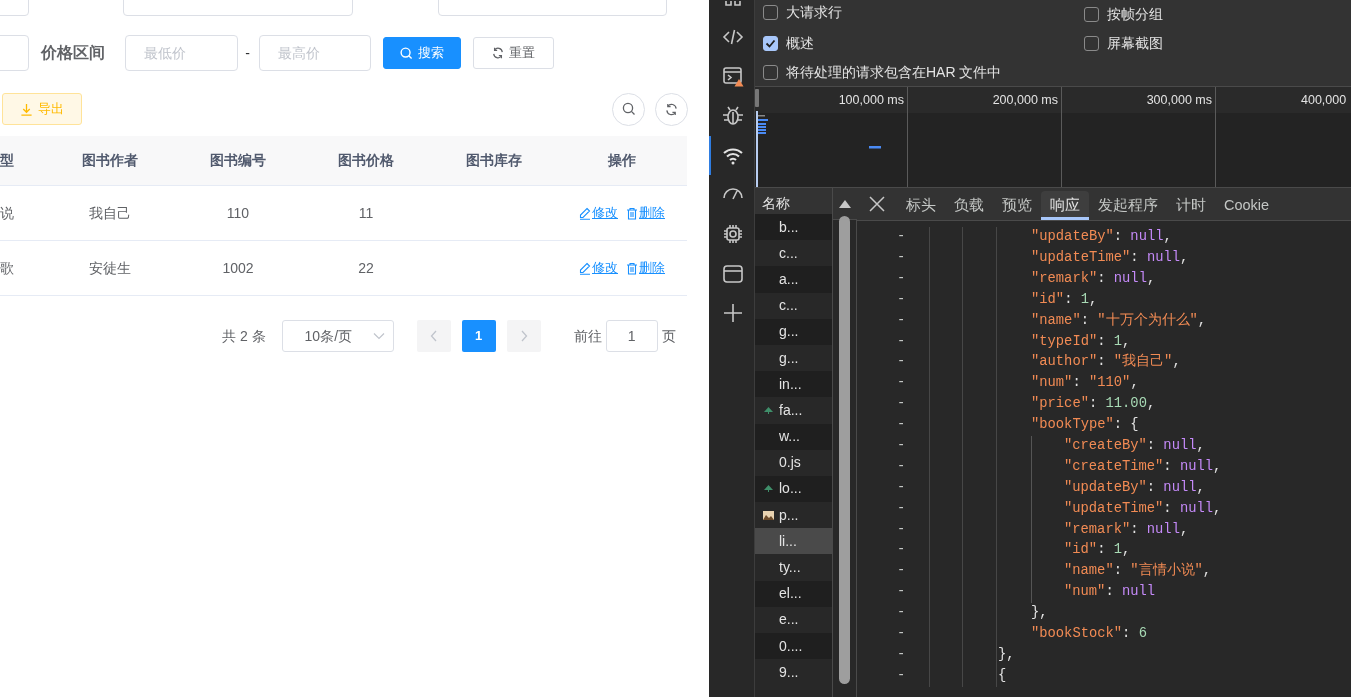 This screenshot has height=697, width=1351. I want to click on option-label: 大请求行, so click(814, 12).